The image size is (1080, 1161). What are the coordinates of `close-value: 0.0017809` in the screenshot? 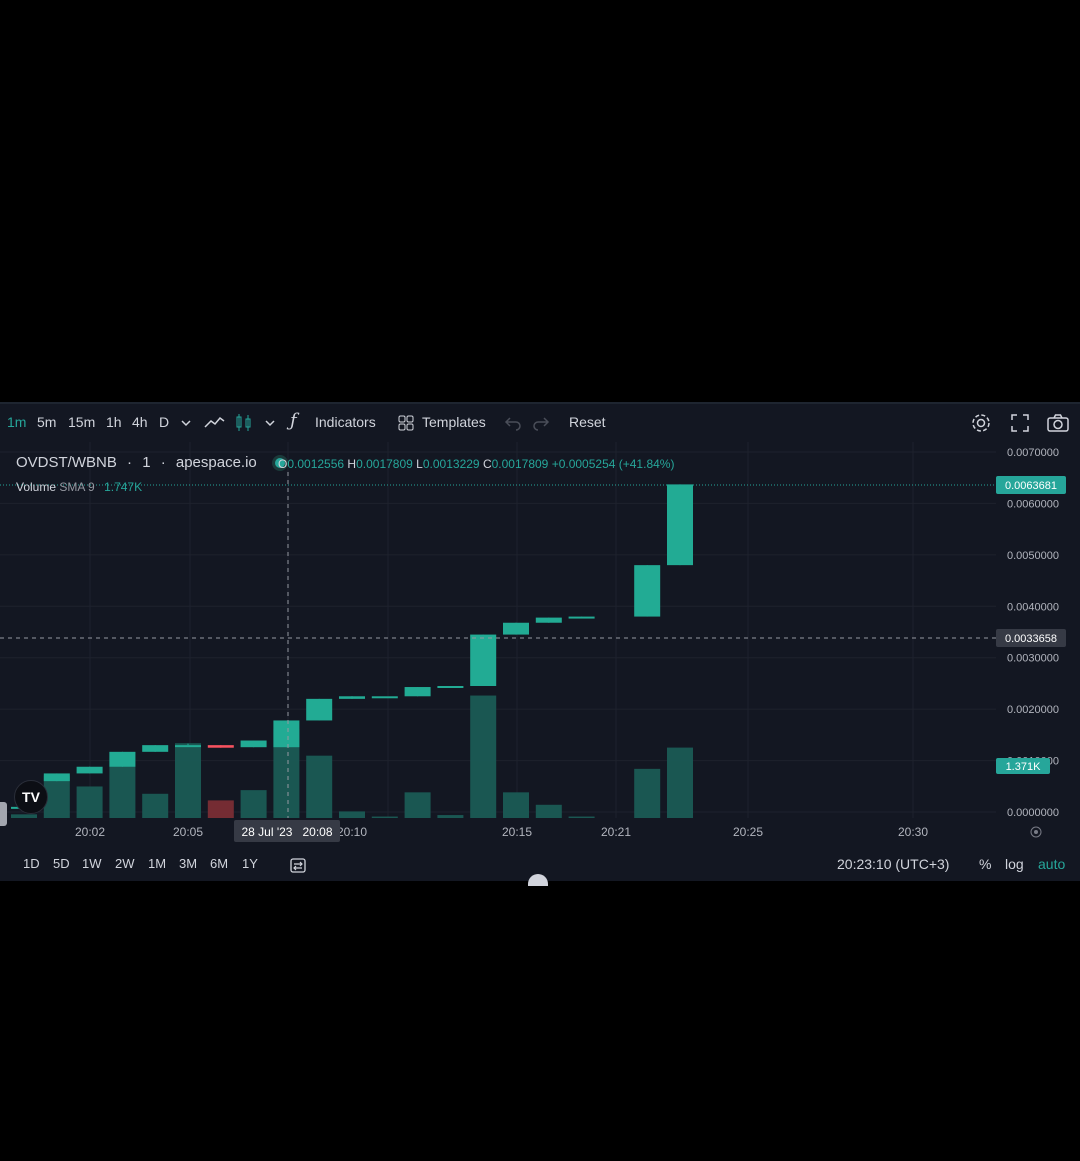 It's located at (520, 464).